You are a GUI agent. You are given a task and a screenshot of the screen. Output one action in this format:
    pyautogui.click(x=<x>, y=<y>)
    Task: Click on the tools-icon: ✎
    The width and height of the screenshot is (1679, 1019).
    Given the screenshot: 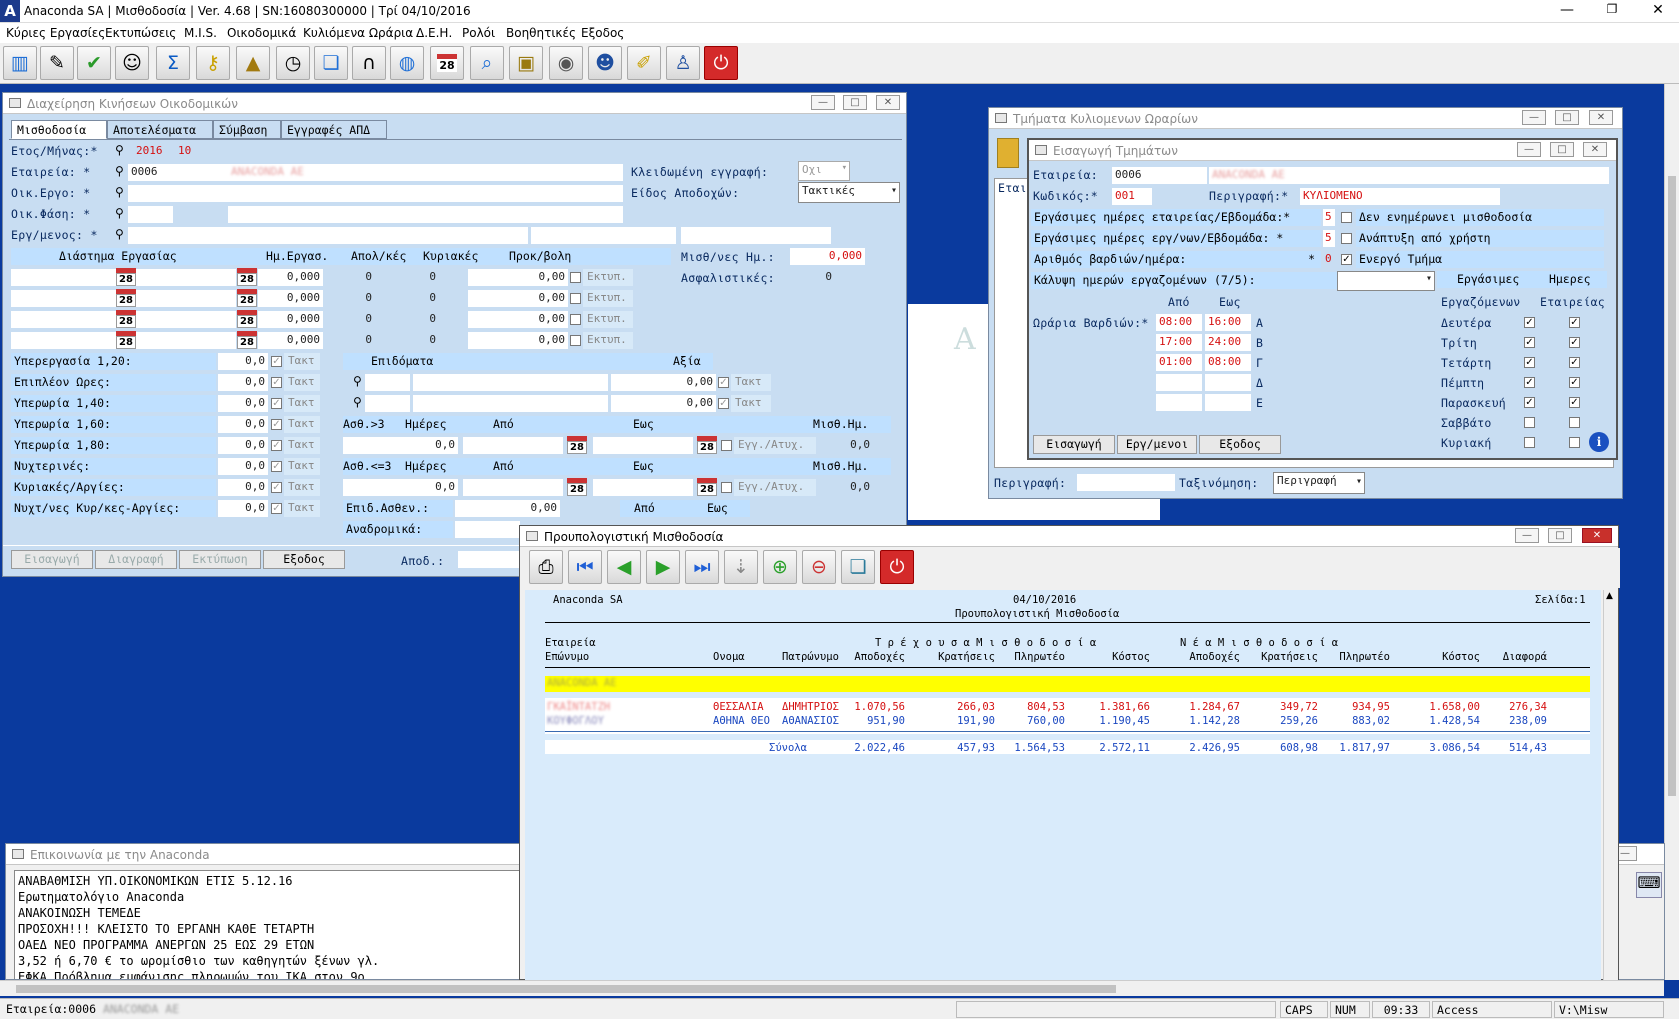 What is the action you would take?
    pyautogui.click(x=57, y=63)
    